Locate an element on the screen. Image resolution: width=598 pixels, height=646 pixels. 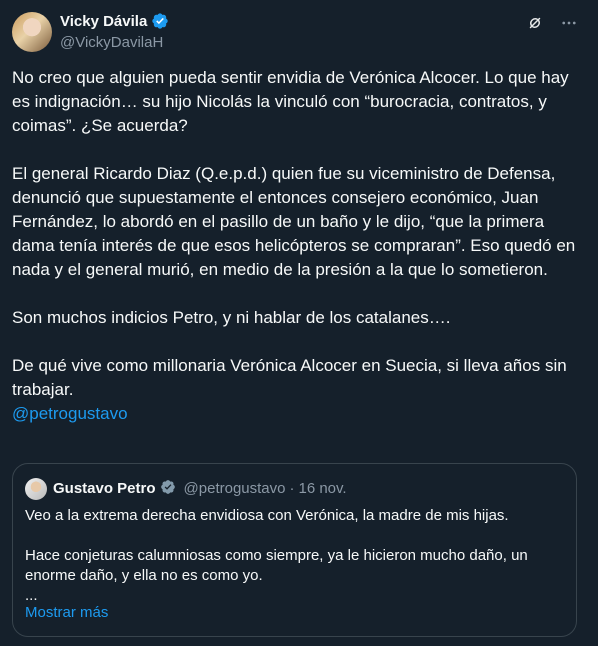
author-name-row: Vicky Dávila is located at coordinates (114, 21).